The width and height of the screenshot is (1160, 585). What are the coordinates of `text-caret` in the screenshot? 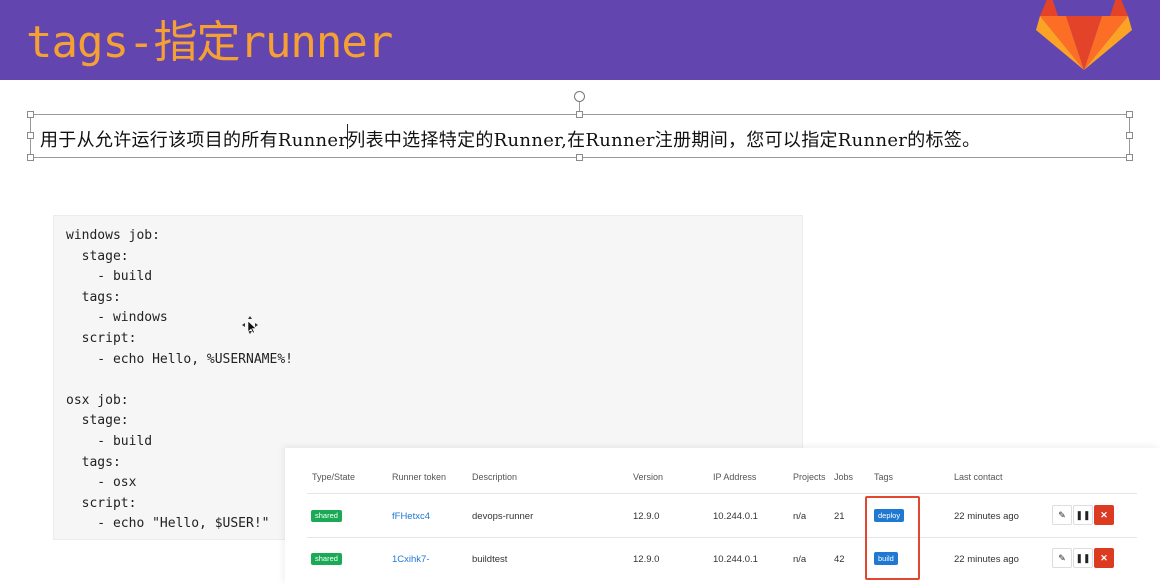 It's located at (347, 136).